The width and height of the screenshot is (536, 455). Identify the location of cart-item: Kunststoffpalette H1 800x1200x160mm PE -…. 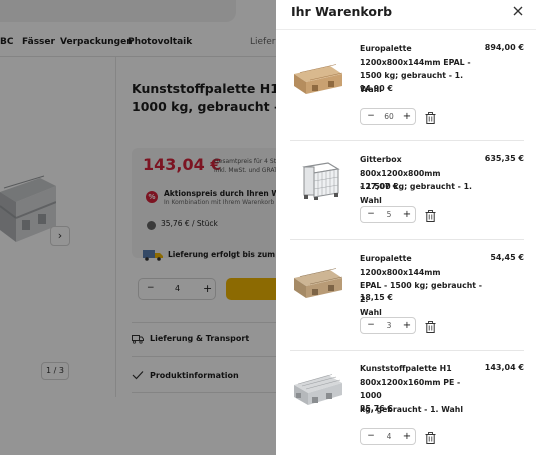
(406, 403).